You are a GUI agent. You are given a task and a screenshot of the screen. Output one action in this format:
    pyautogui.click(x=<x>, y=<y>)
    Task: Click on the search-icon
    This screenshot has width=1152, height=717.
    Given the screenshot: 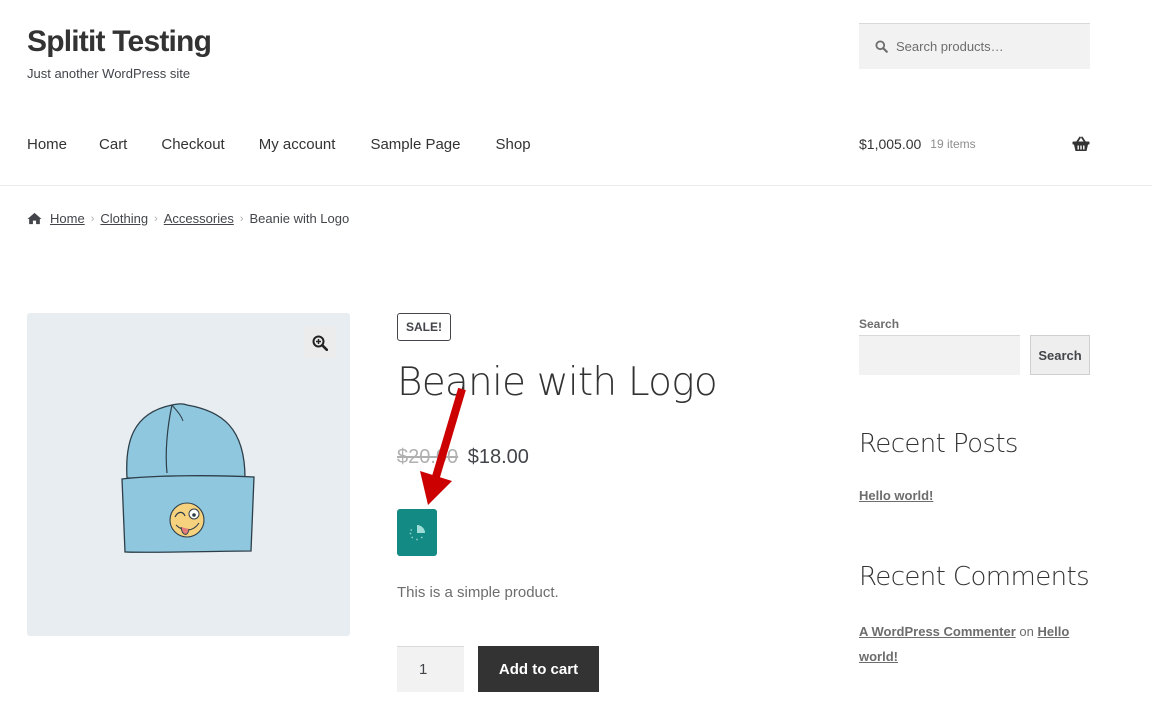 What is the action you would take?
    pyautogui.click(x=881, y=46)
    